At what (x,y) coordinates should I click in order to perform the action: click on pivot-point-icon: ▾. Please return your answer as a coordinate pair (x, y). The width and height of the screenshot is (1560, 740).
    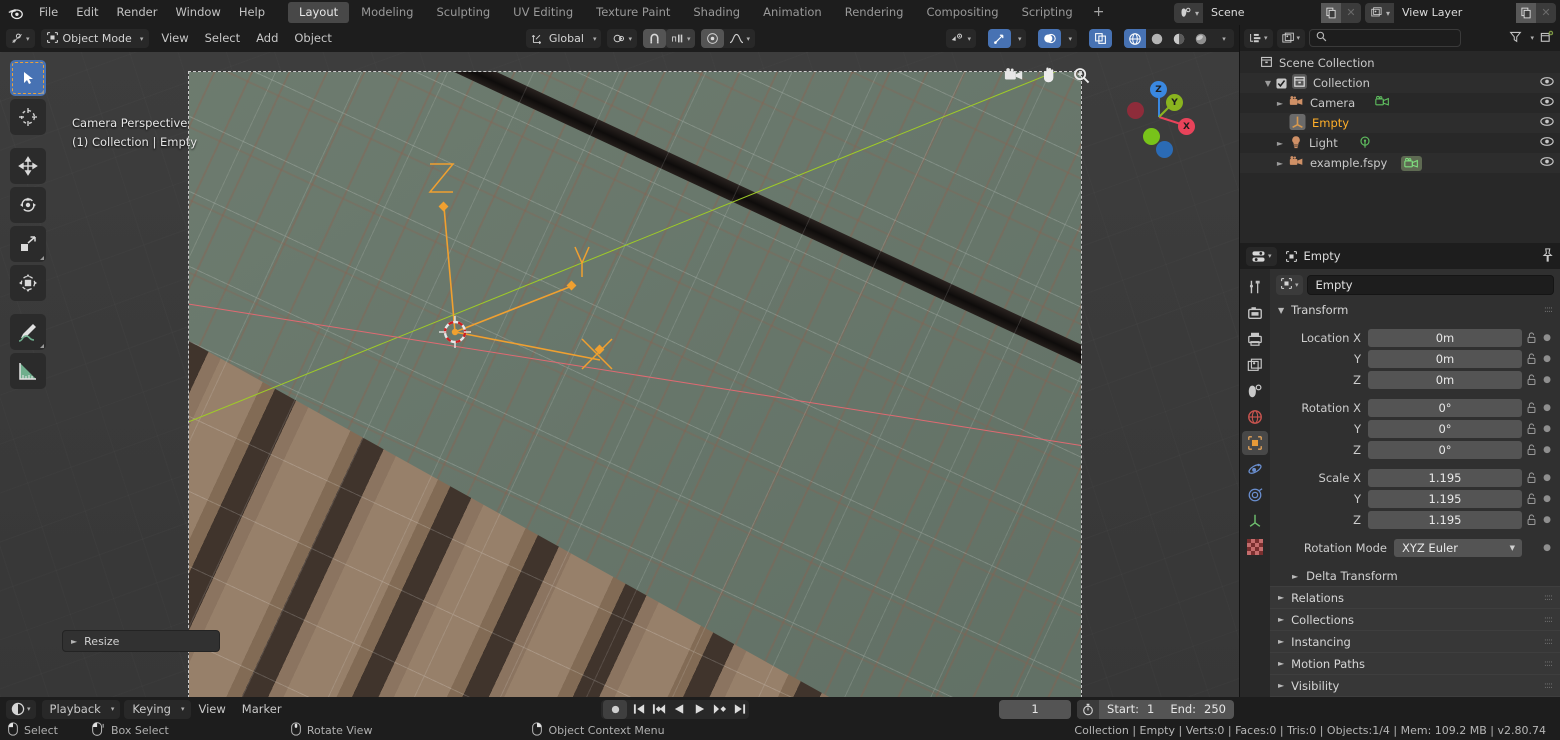
    Looking at the image, I should click on (622, 38).